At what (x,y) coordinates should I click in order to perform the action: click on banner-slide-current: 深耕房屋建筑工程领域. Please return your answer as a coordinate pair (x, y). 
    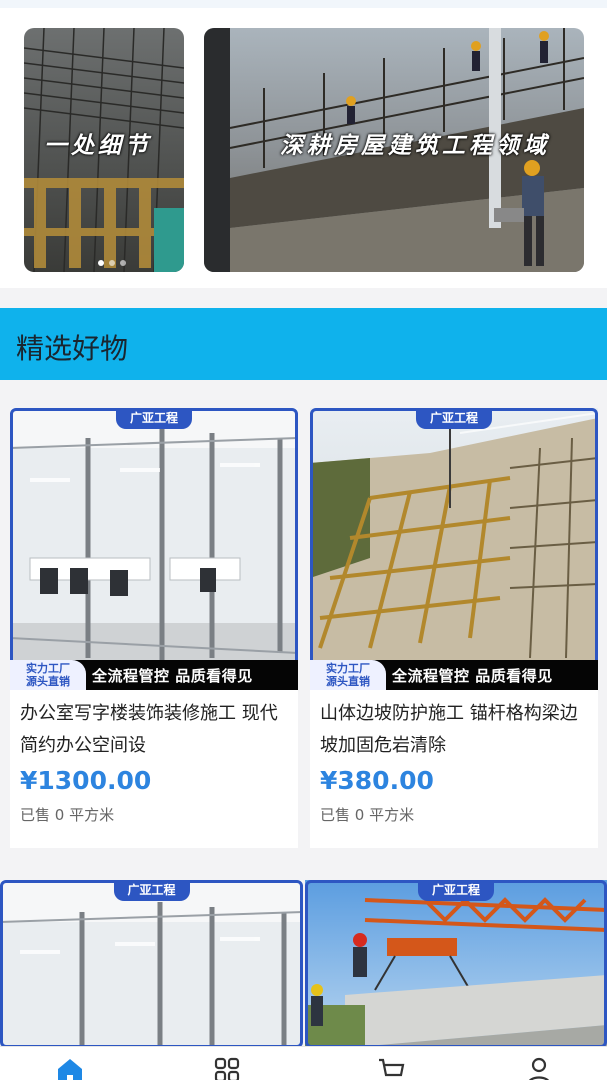
    Looking at the image, I should click on (394, 150).